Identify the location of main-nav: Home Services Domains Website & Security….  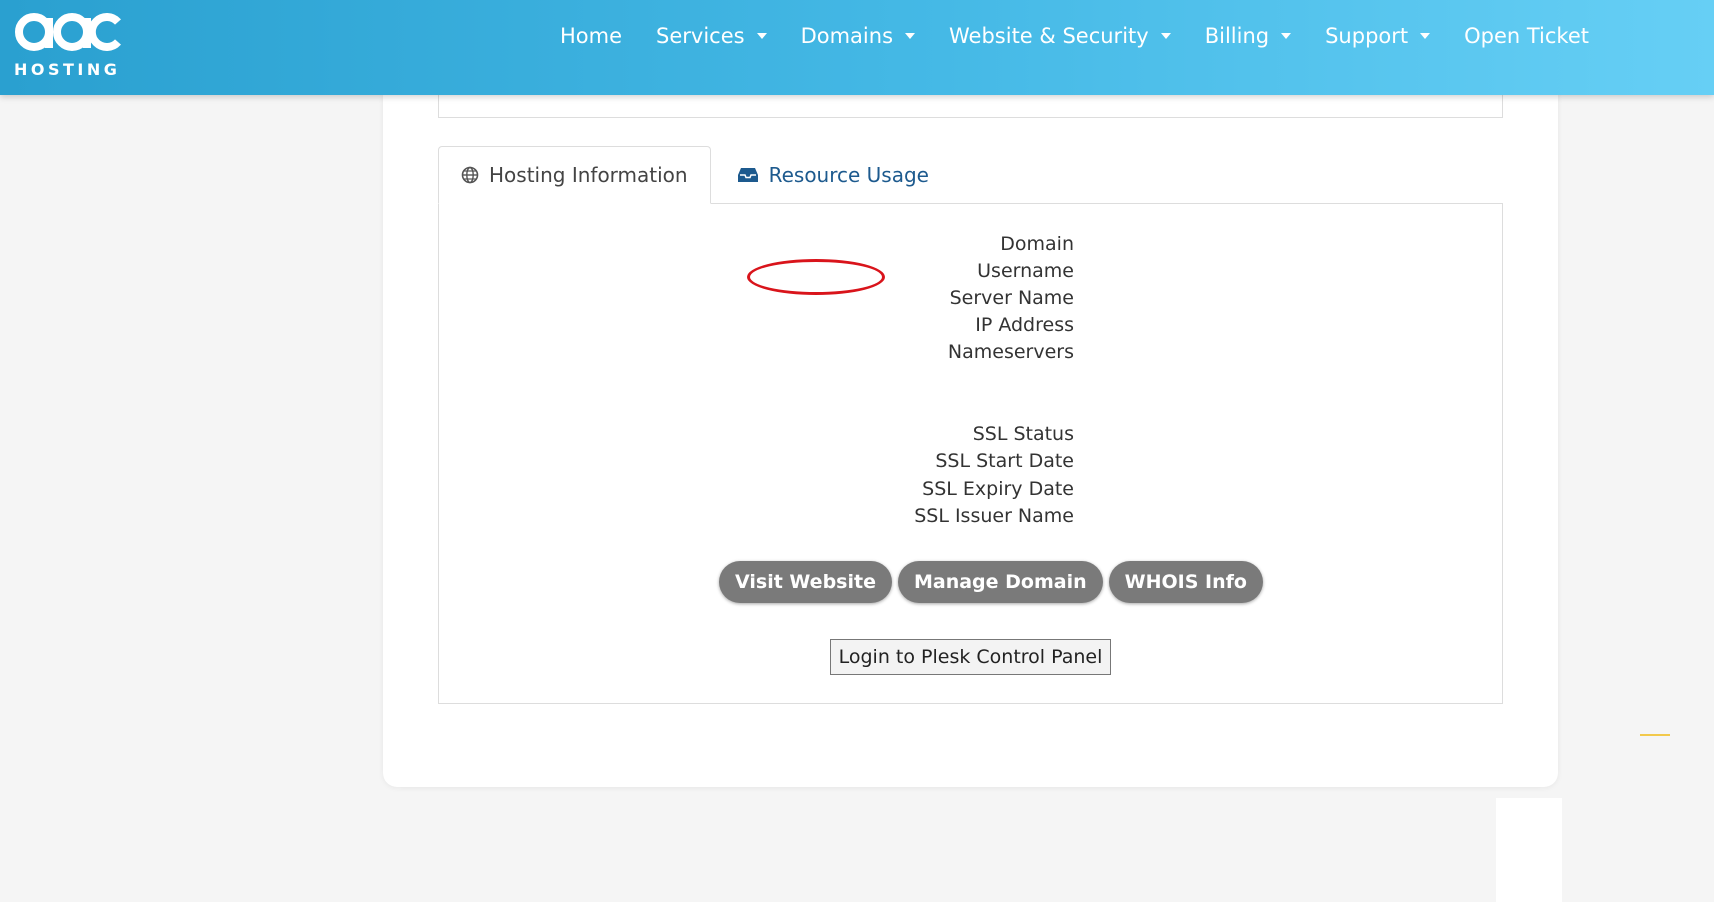
(1091, 36).